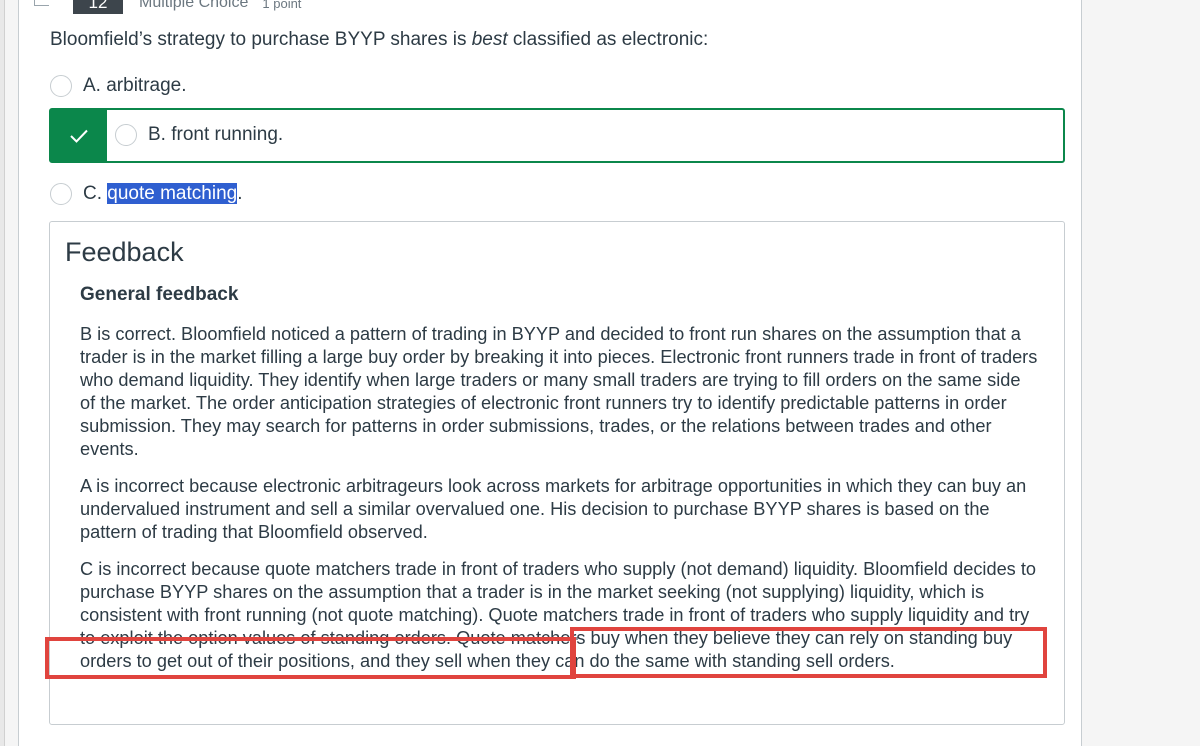  I want to click on option-a-label: A. arbitrage., so click(135, 85).